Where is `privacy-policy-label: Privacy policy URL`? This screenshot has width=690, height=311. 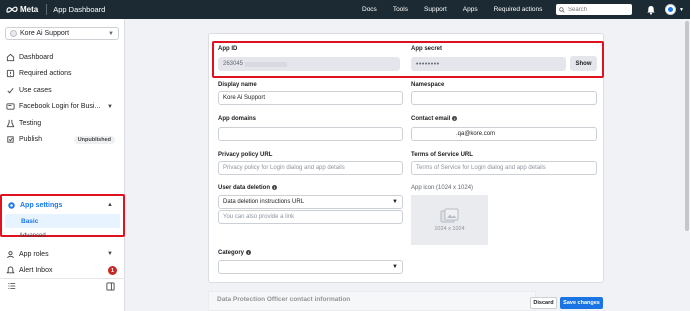
privacy-policy-label: Privacy policy URL is located at coordinates (245, 155).